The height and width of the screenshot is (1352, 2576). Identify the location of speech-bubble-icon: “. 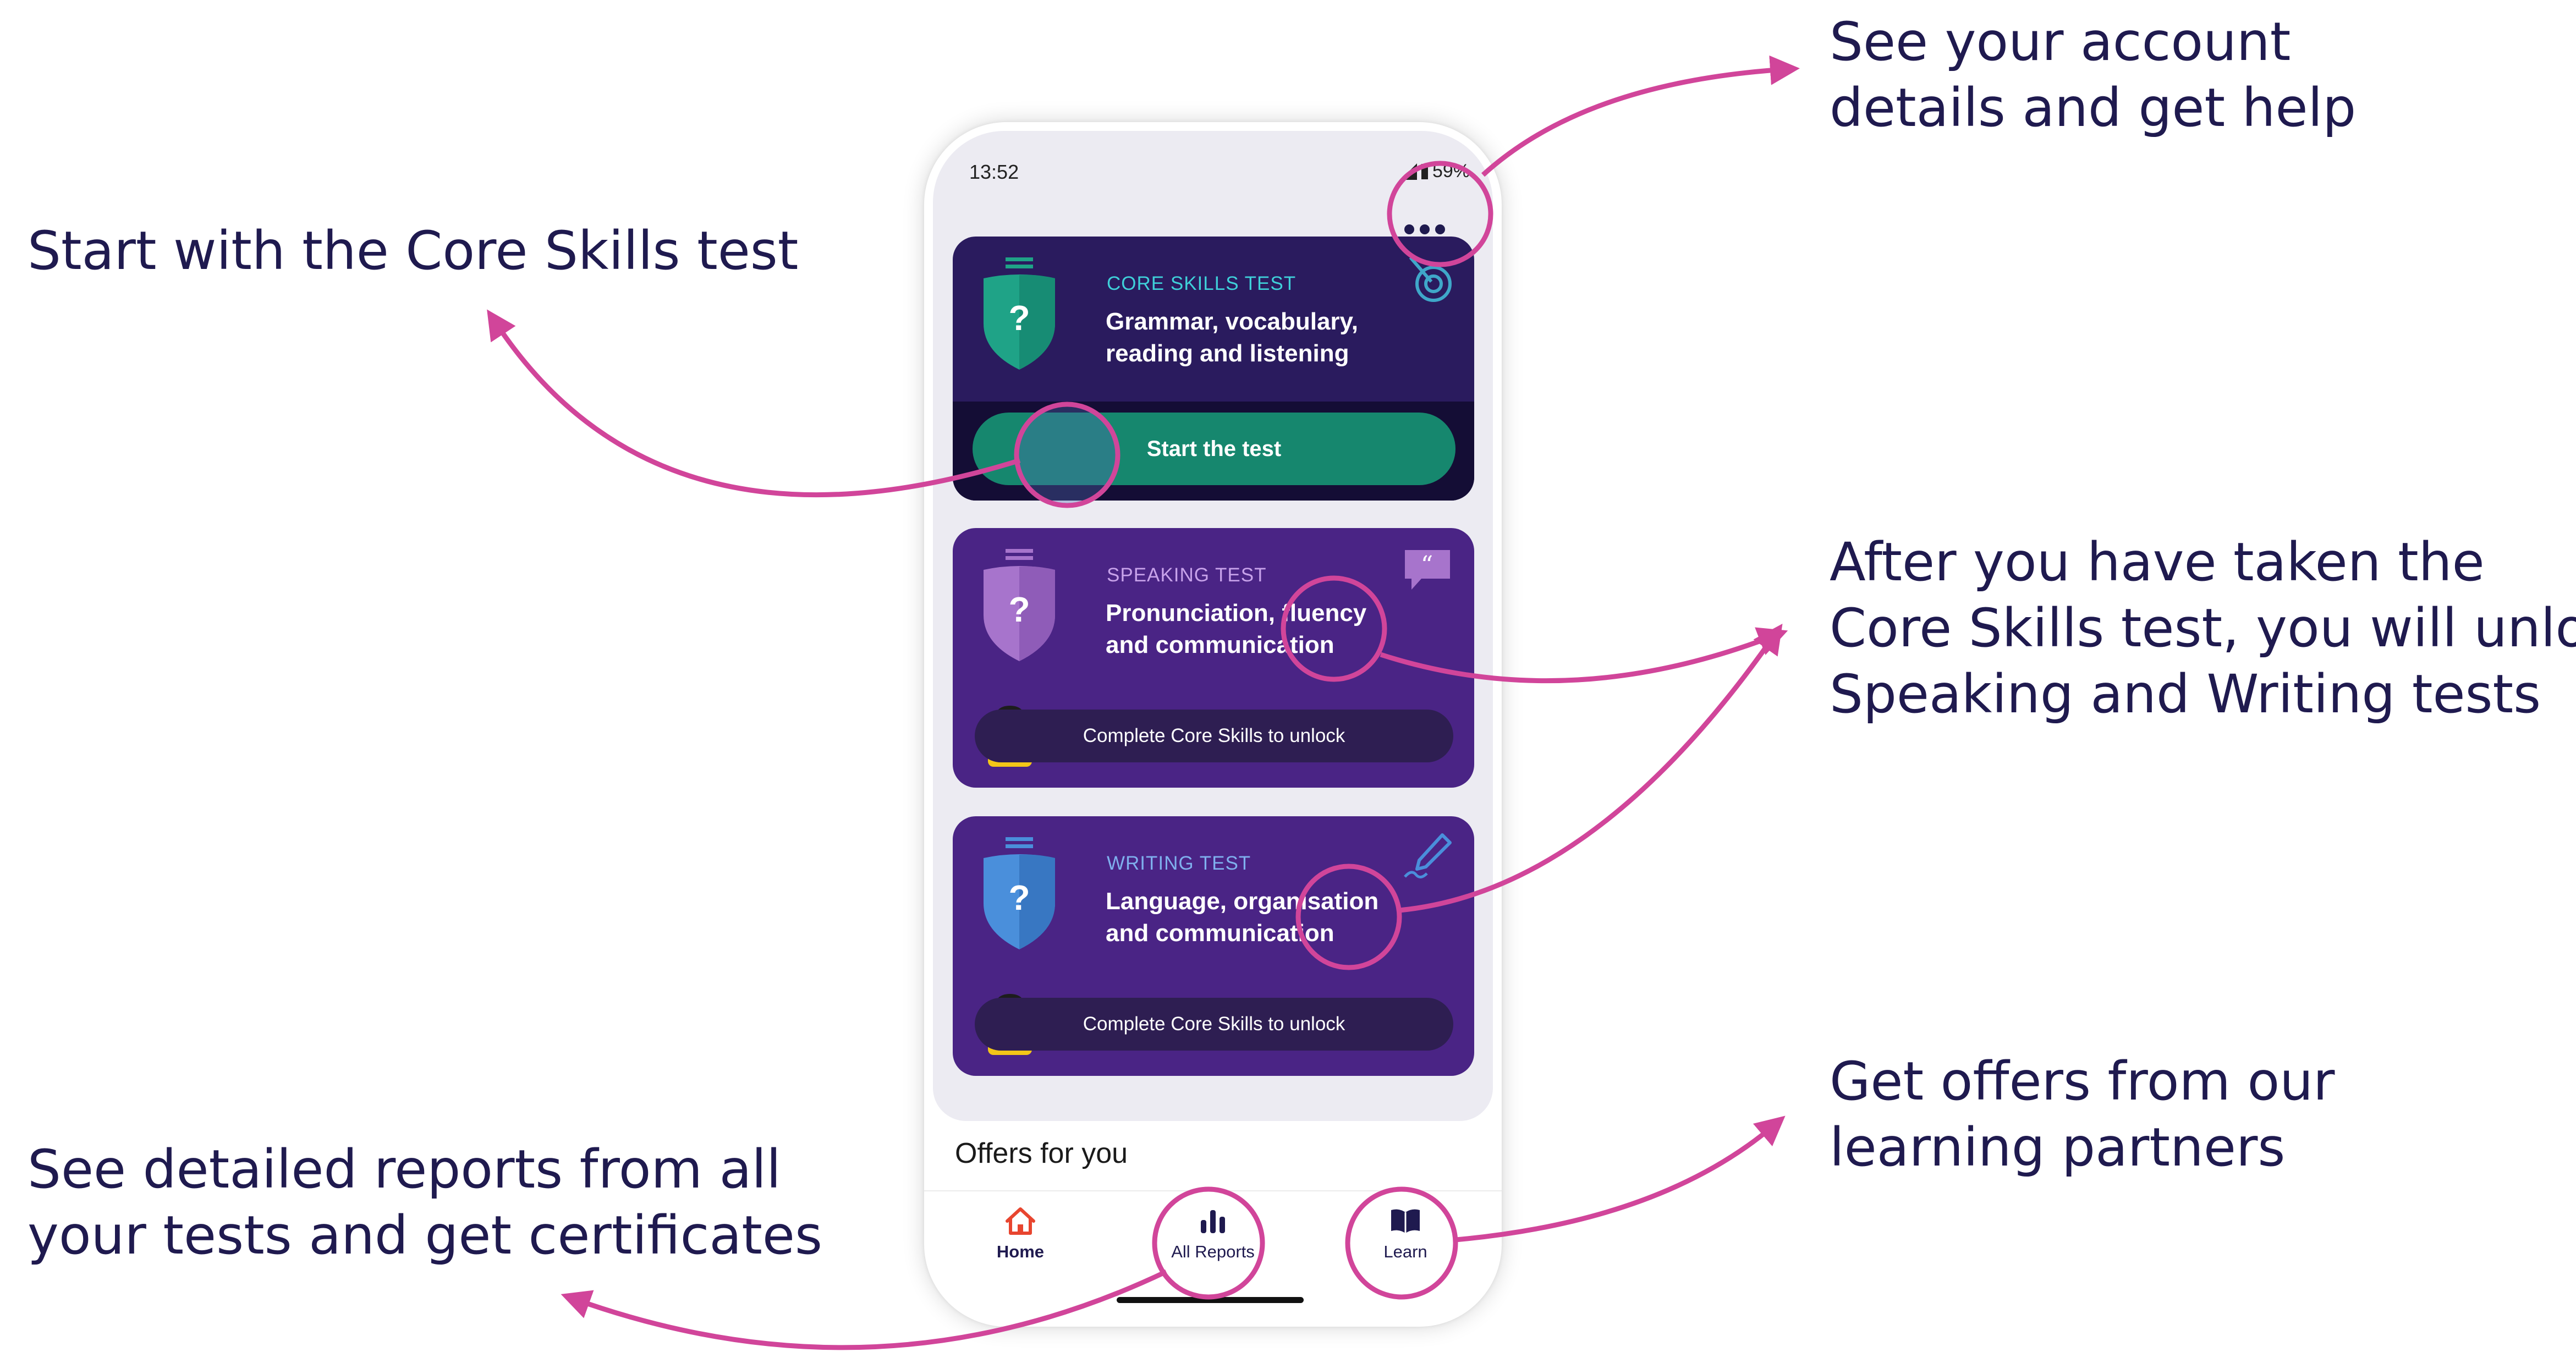
(1427, 570).